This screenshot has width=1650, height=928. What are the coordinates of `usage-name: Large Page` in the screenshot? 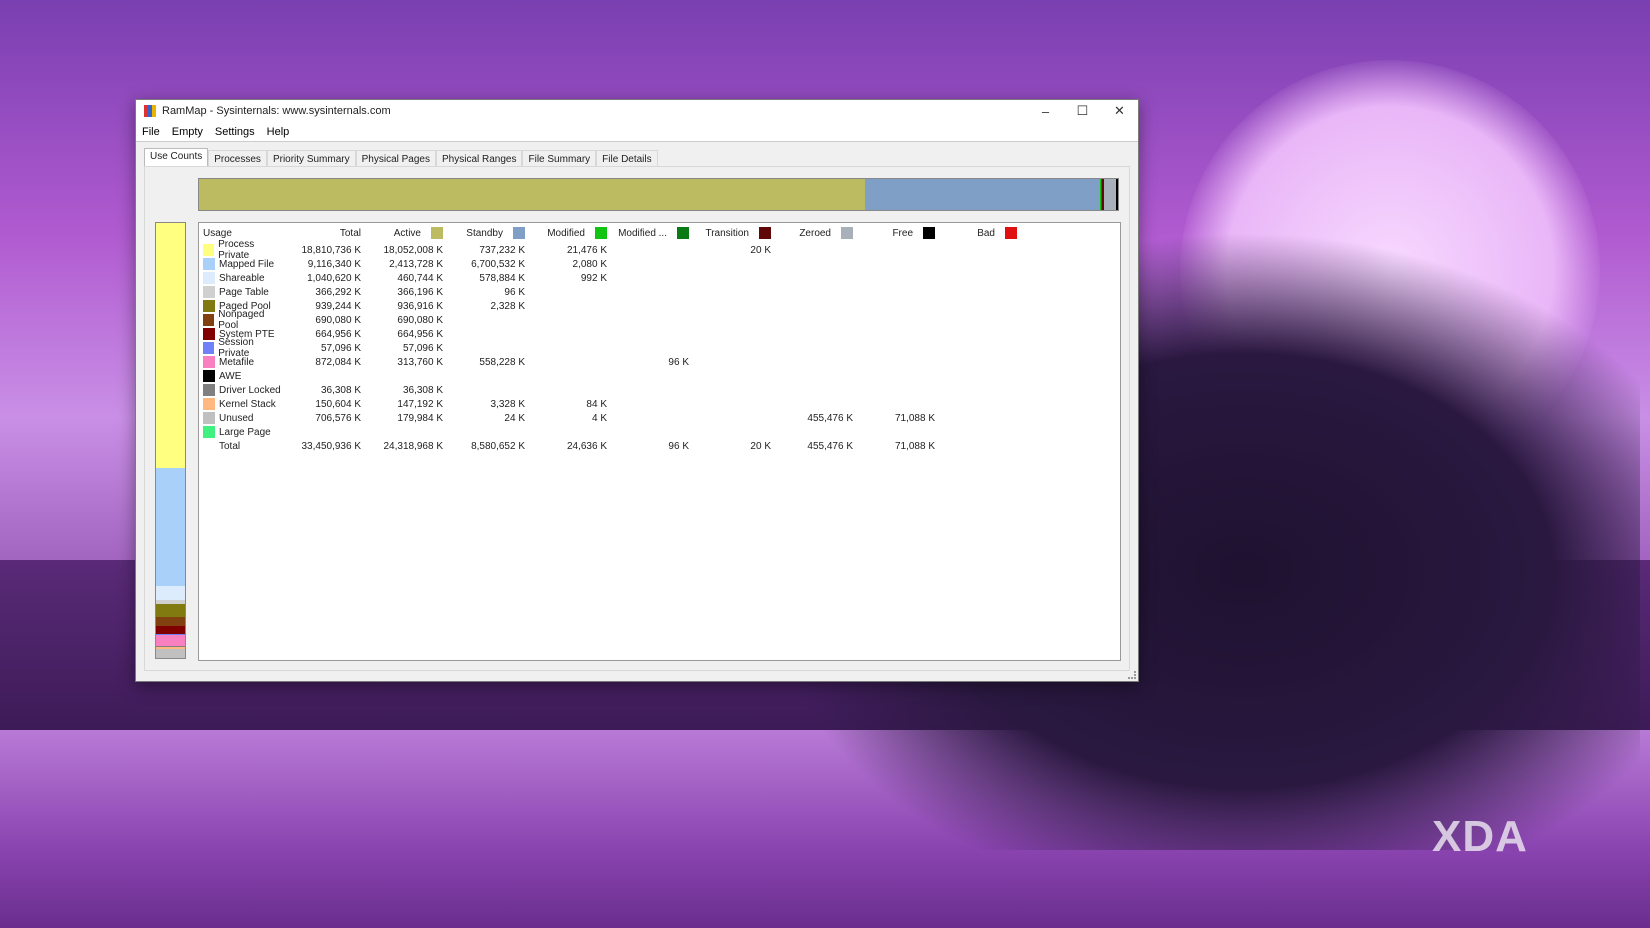 It's located at (245, 432).